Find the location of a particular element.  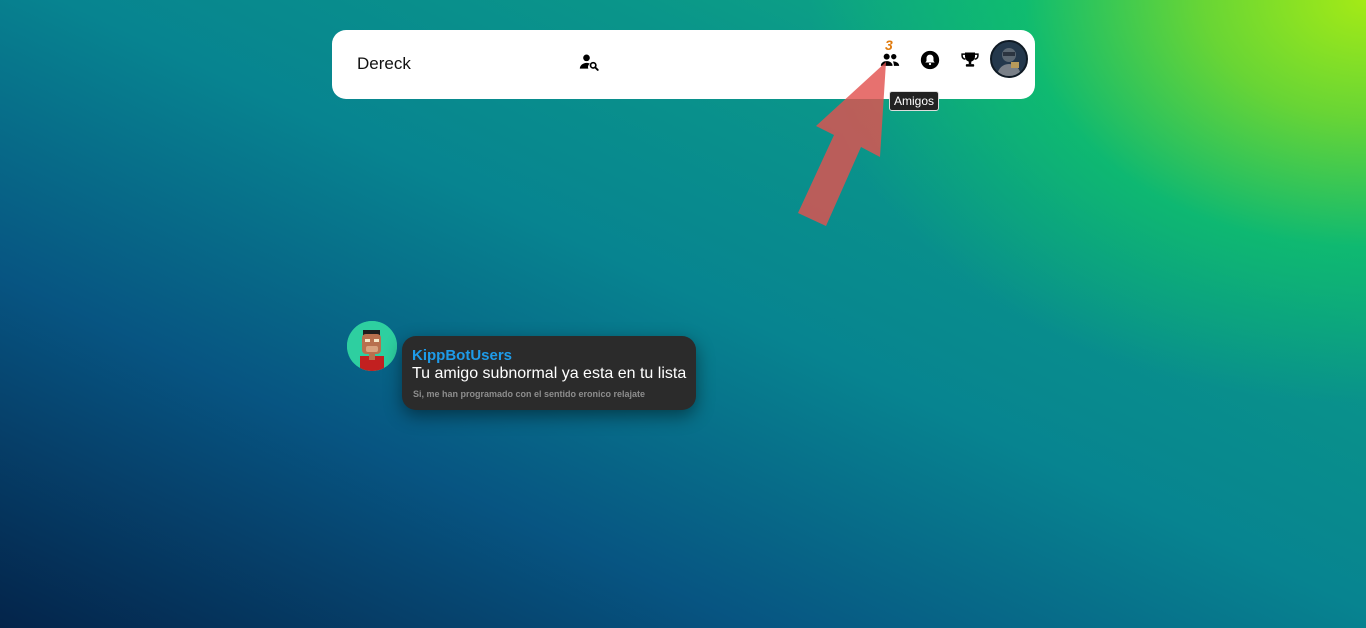

username-label: Dereck is located at coordinates (384, 63).